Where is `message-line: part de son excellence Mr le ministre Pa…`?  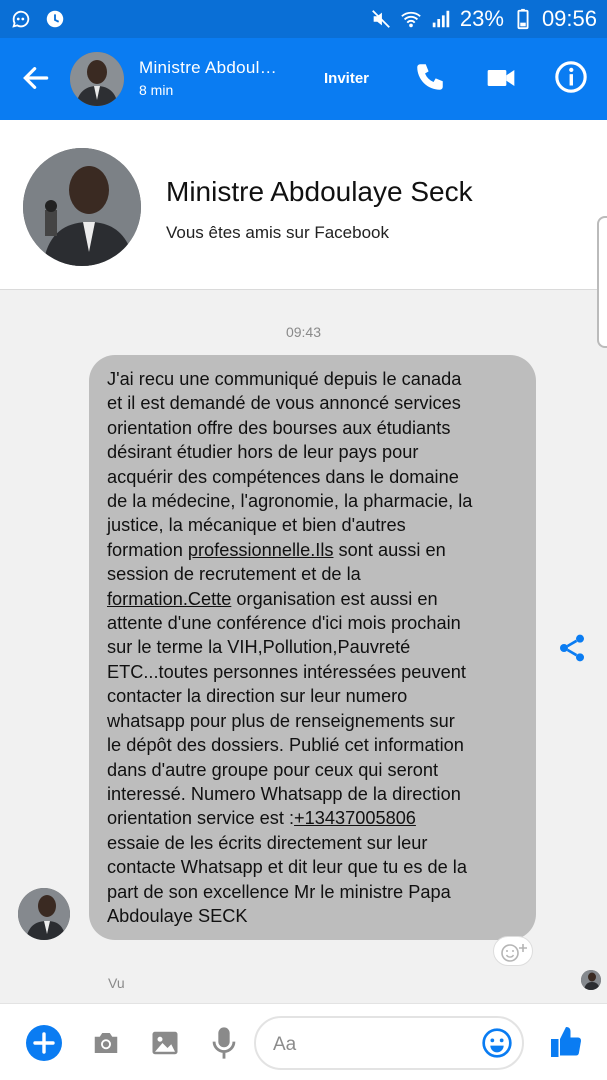 message-line: part de son excellence Mr le ministre Pa… is located at coordinates (279, 891).